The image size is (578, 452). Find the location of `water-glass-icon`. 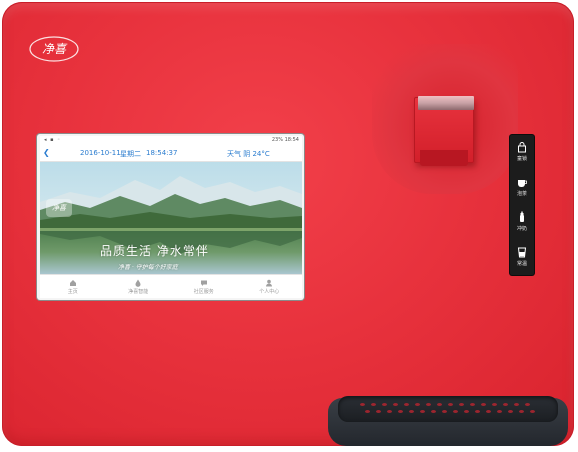

water-glass-icon is located at coordinates (522, 252).